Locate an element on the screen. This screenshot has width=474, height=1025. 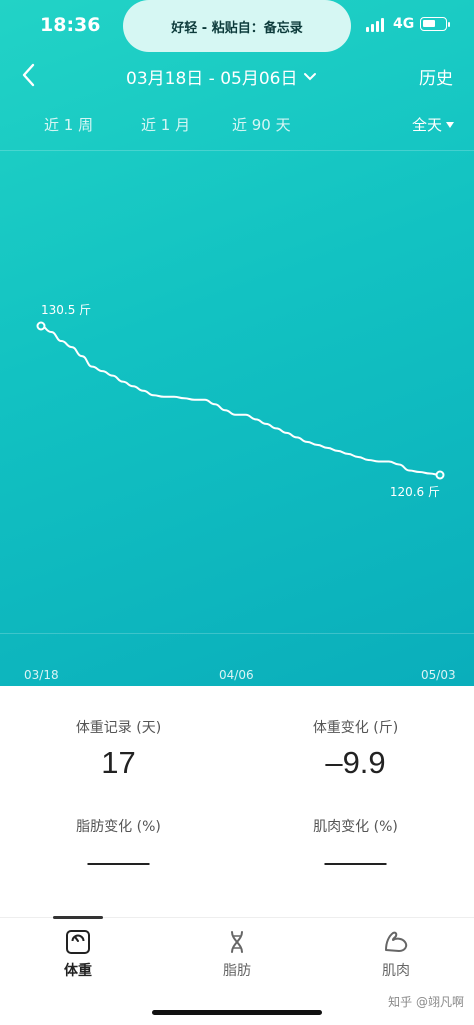
stat-label: 脂肪变化 (%) is located at coordinates (118, 827).